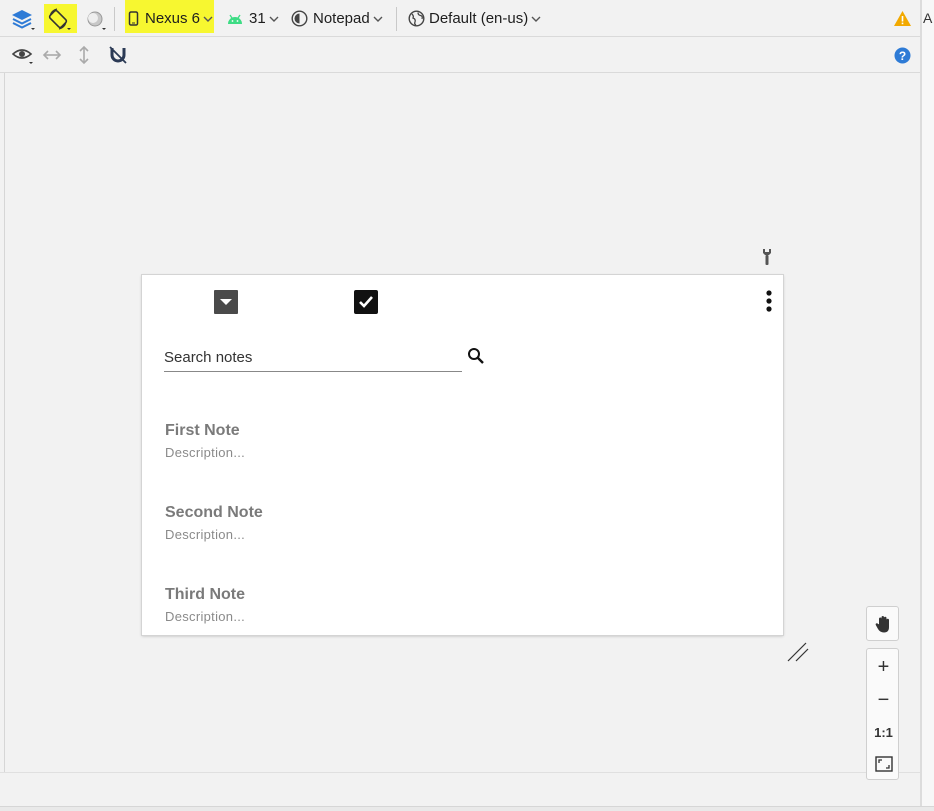 The image size is (934, 811). Describe the element at coordinates (883, 700) in the screenshot. I see `zoom-out-button: −` at that location.